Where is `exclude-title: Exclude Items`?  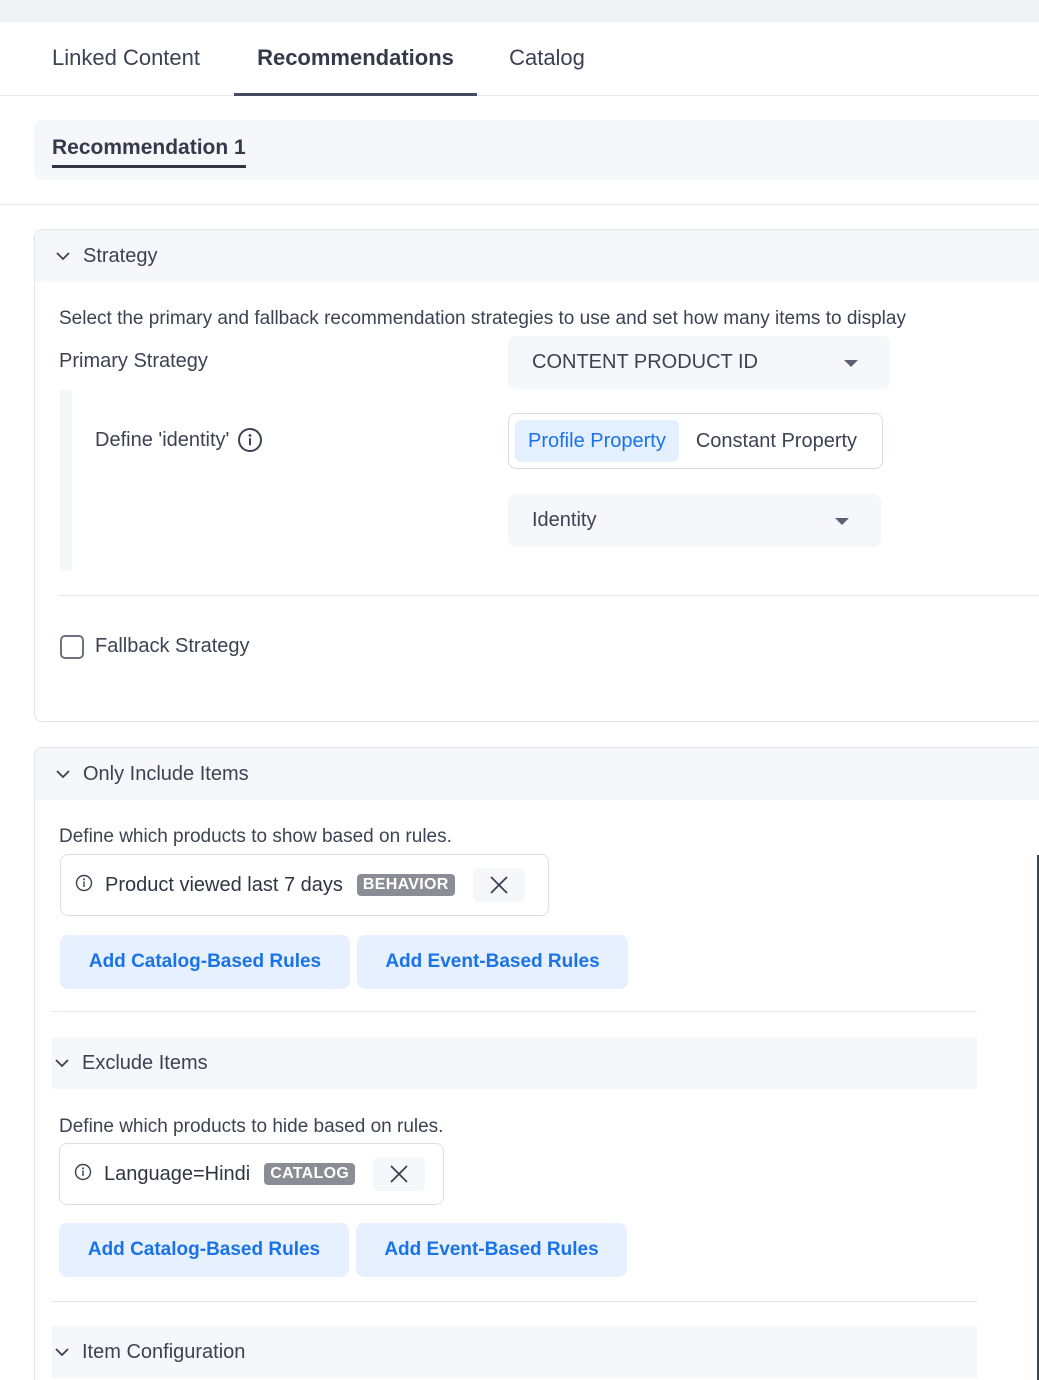
exclude-title: Exclude Items is located at coordinates (145, 1062).